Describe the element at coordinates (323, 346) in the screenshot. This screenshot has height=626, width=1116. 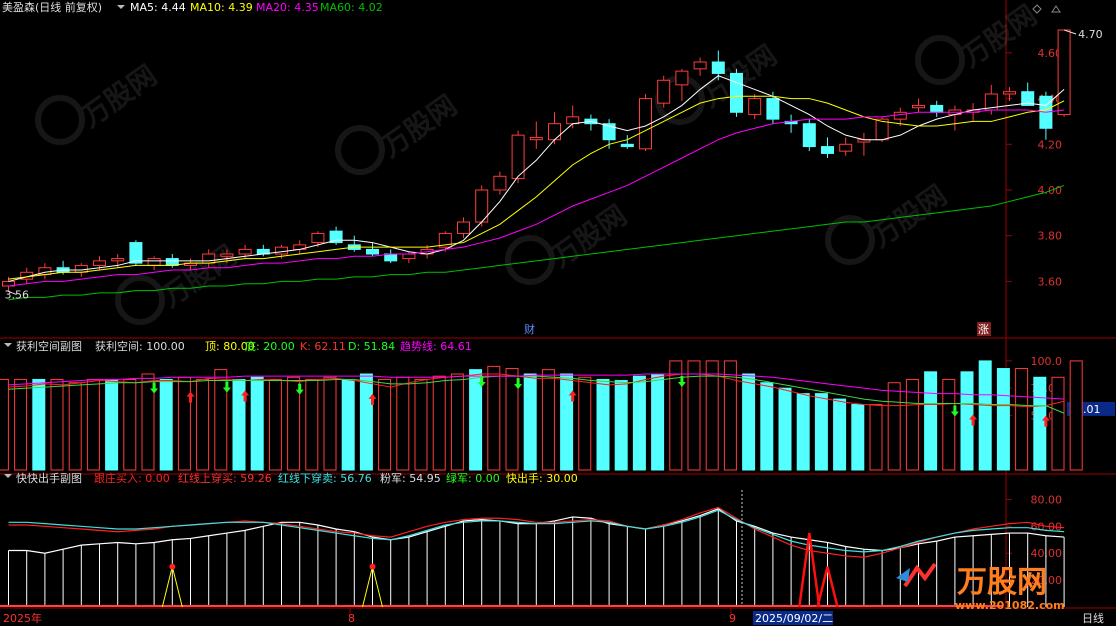
I see `k-value: K: 62.11` at that location.